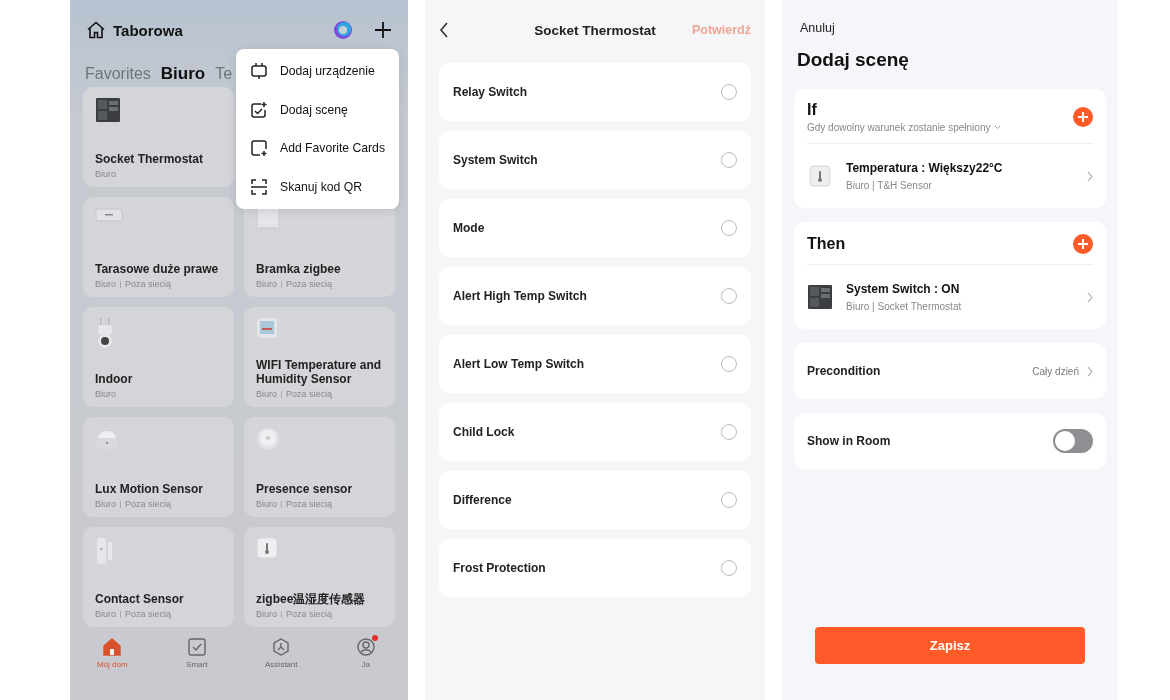  I want to click on rule-subtitle: Biuro | T&H Sensor, so click(889, 185).